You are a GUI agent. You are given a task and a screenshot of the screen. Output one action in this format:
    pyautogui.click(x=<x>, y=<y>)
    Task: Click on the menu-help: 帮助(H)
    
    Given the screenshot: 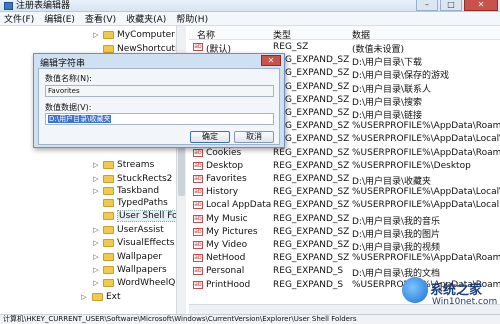 What is the action you would take?
    pyautogui.click(x=192, y=18)
    